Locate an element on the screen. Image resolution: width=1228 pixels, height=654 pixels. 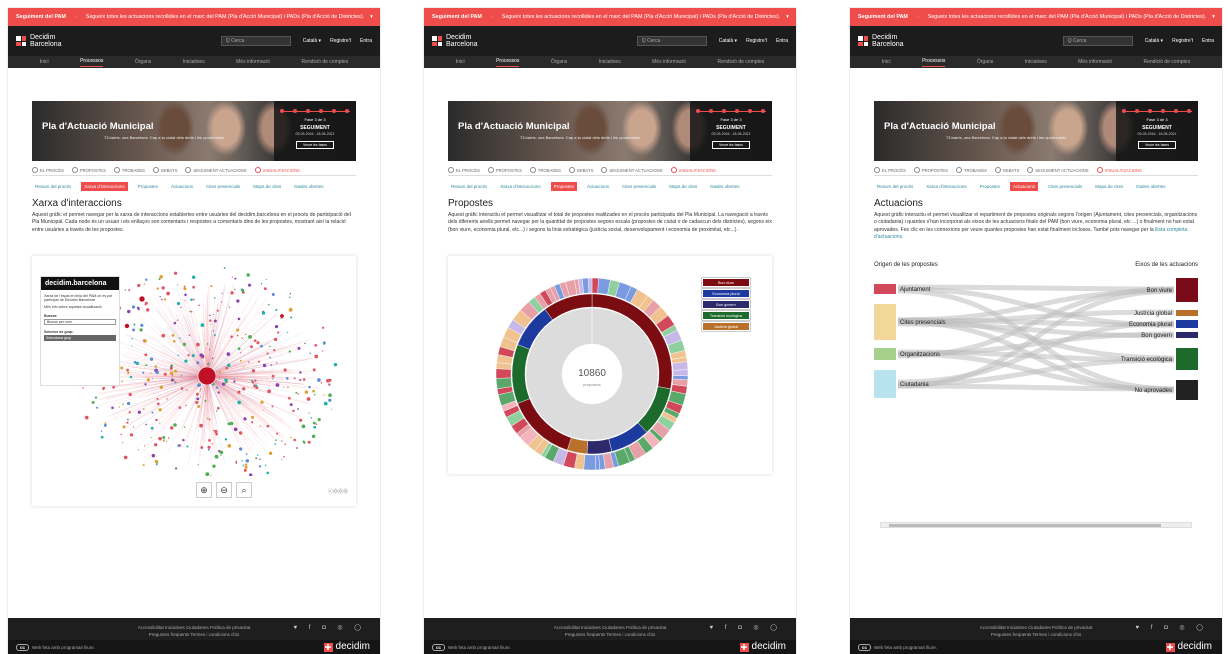
search-input: Q Cerca is located at coordinates (255, 41).